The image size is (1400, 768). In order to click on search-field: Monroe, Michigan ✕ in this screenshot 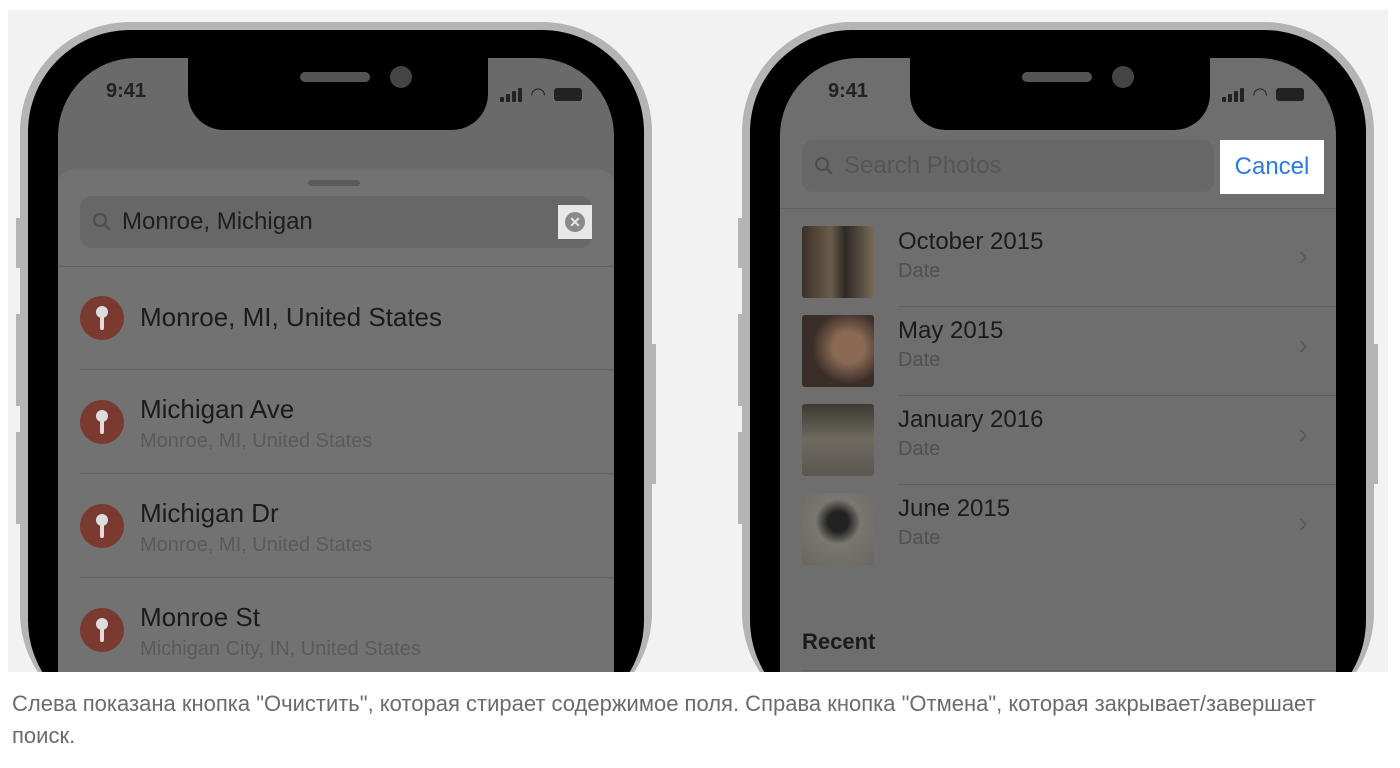, I will do `click(336, 222)`.